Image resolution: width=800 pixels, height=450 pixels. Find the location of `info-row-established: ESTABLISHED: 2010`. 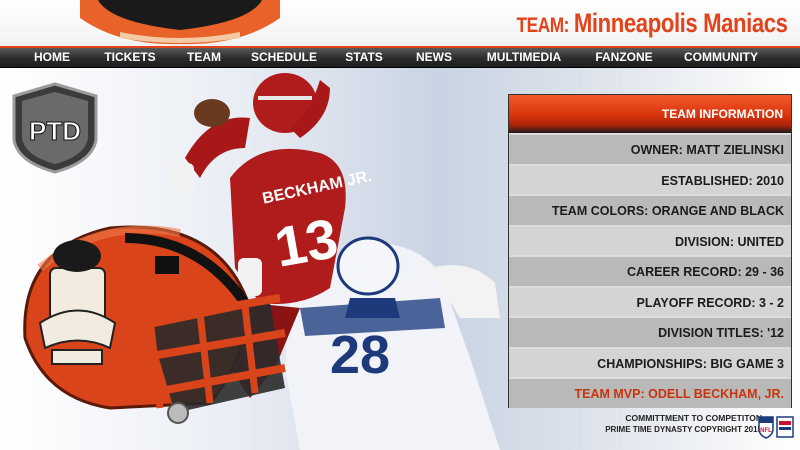

info-row-established: ESTABLISHED: 2010 is located at coordinates (650, 178).